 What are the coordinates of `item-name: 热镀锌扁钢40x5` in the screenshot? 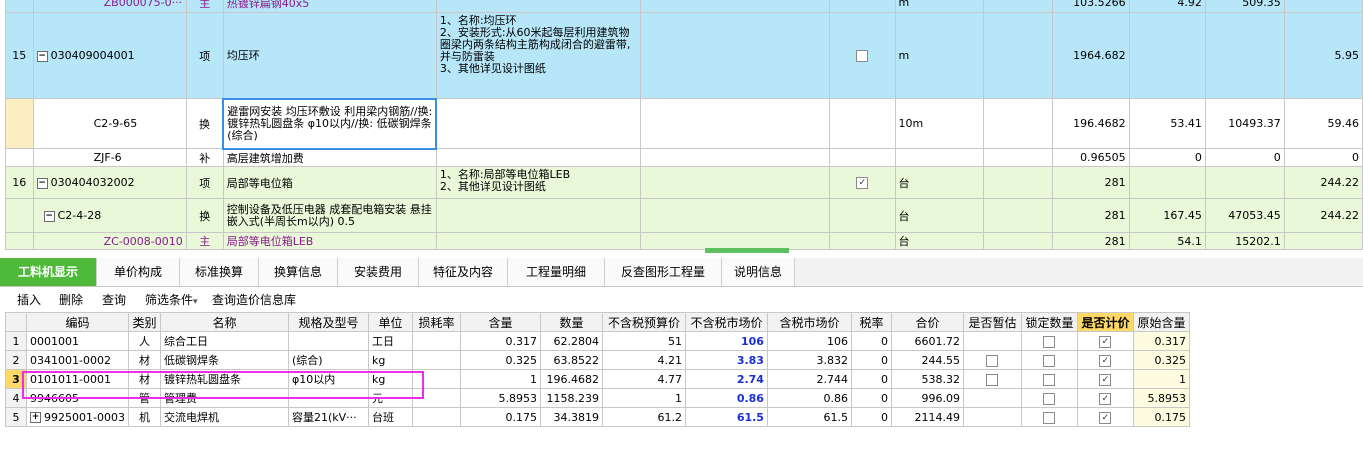 It's located at (329, 6).